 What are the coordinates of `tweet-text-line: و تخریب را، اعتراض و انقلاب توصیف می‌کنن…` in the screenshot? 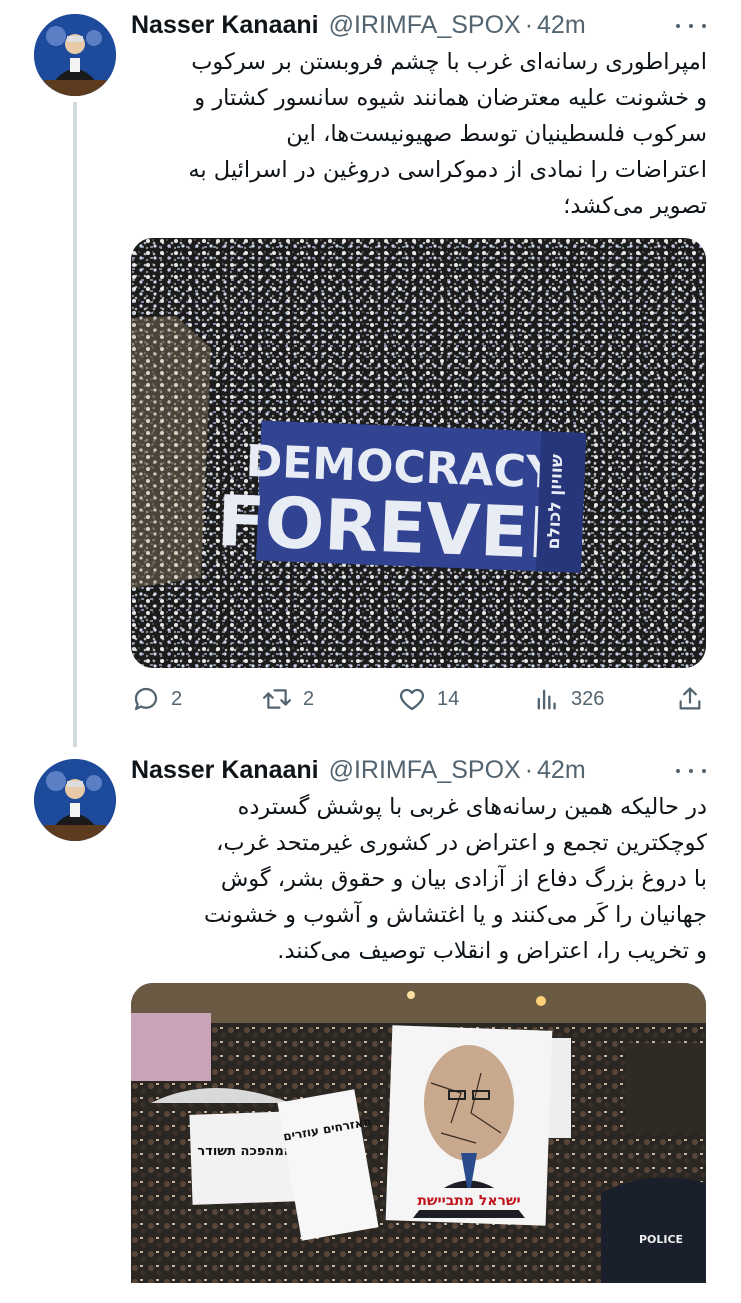 It's located at (492, 951).